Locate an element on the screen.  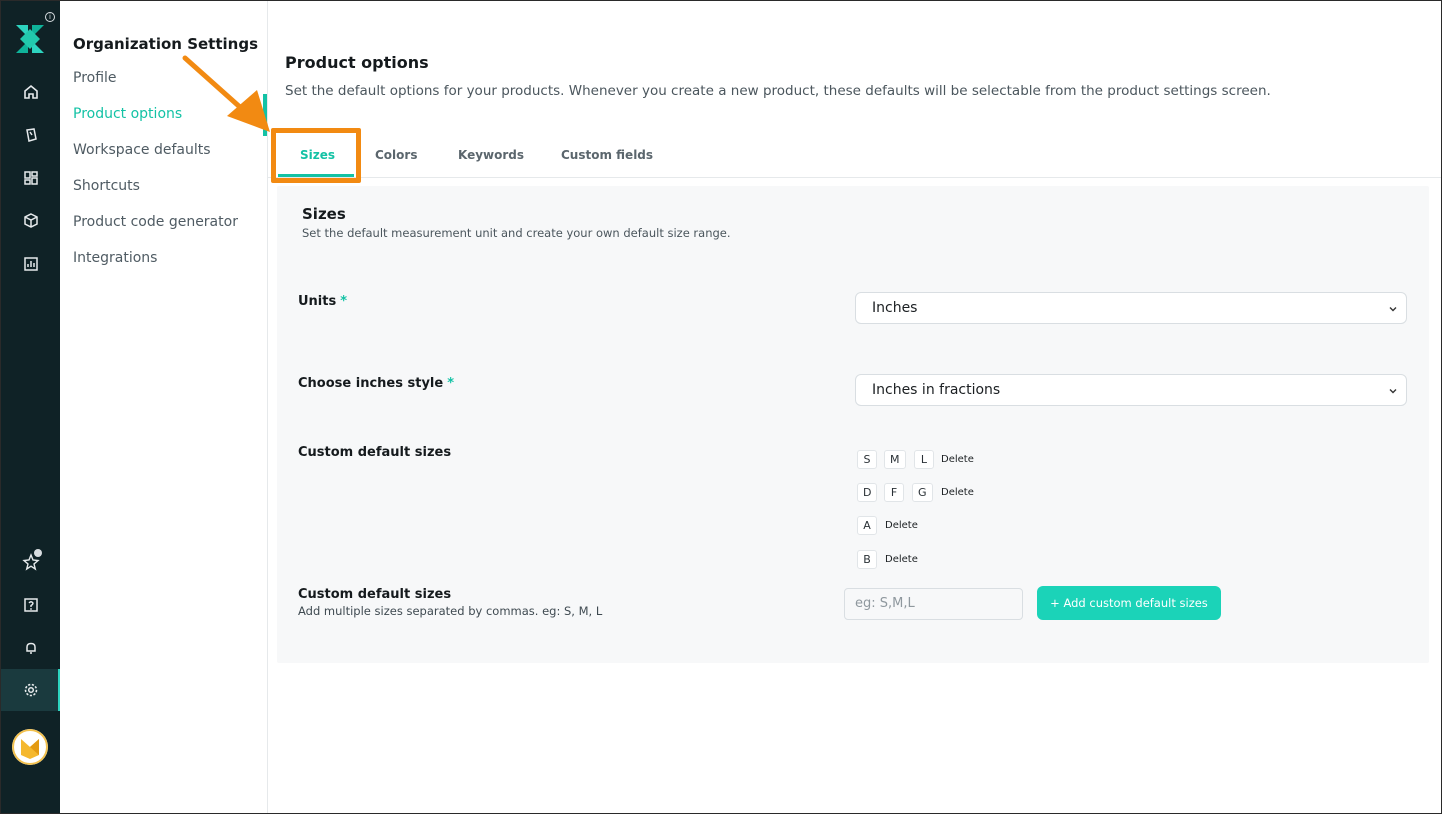
notification-dot is located at coordinates (38, 553).